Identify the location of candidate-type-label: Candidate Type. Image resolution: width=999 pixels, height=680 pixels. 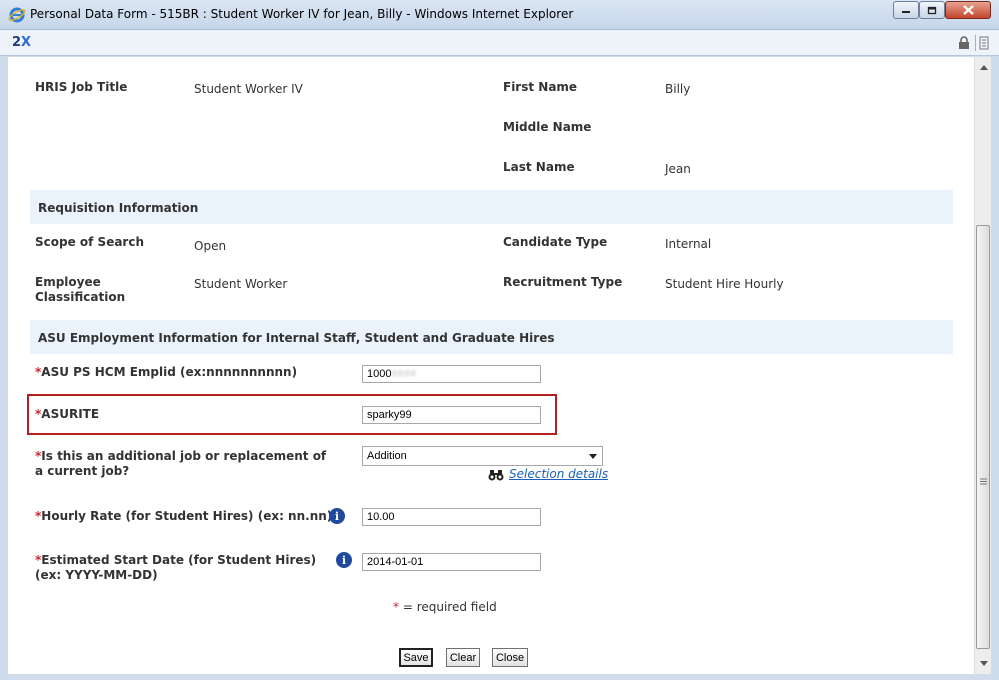
(555, 242).